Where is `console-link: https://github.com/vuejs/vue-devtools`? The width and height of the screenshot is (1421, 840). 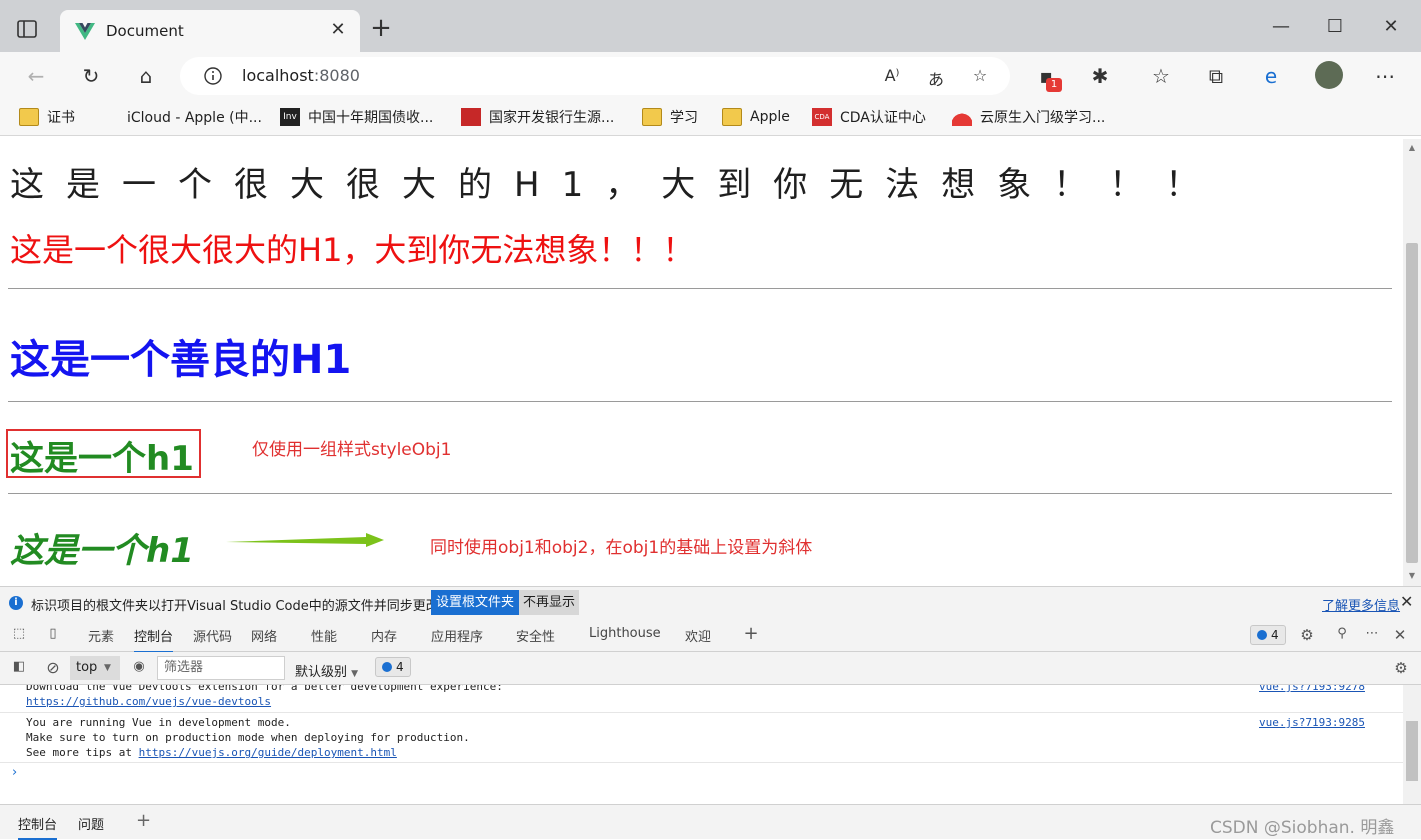 console-link: https://github.com/vuejs/vue-devtools is located at coordinates (148, 701).